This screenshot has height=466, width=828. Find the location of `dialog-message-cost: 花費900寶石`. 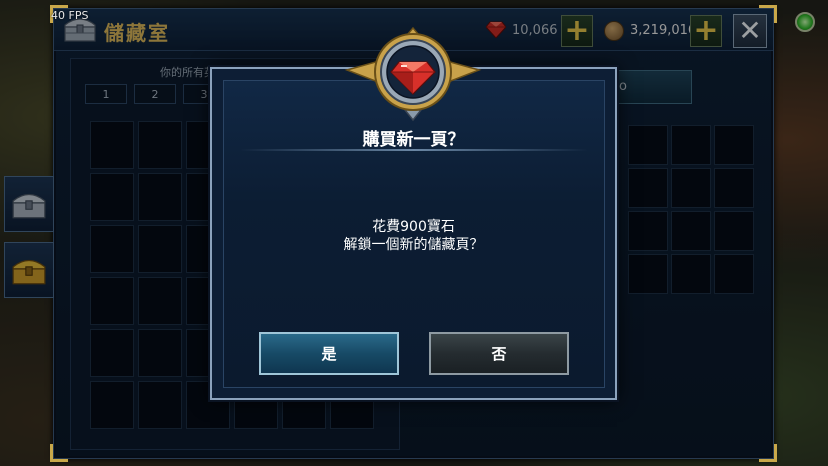

dialog-message-cost: 花費900寶石 is located at coordinates (413, 227).